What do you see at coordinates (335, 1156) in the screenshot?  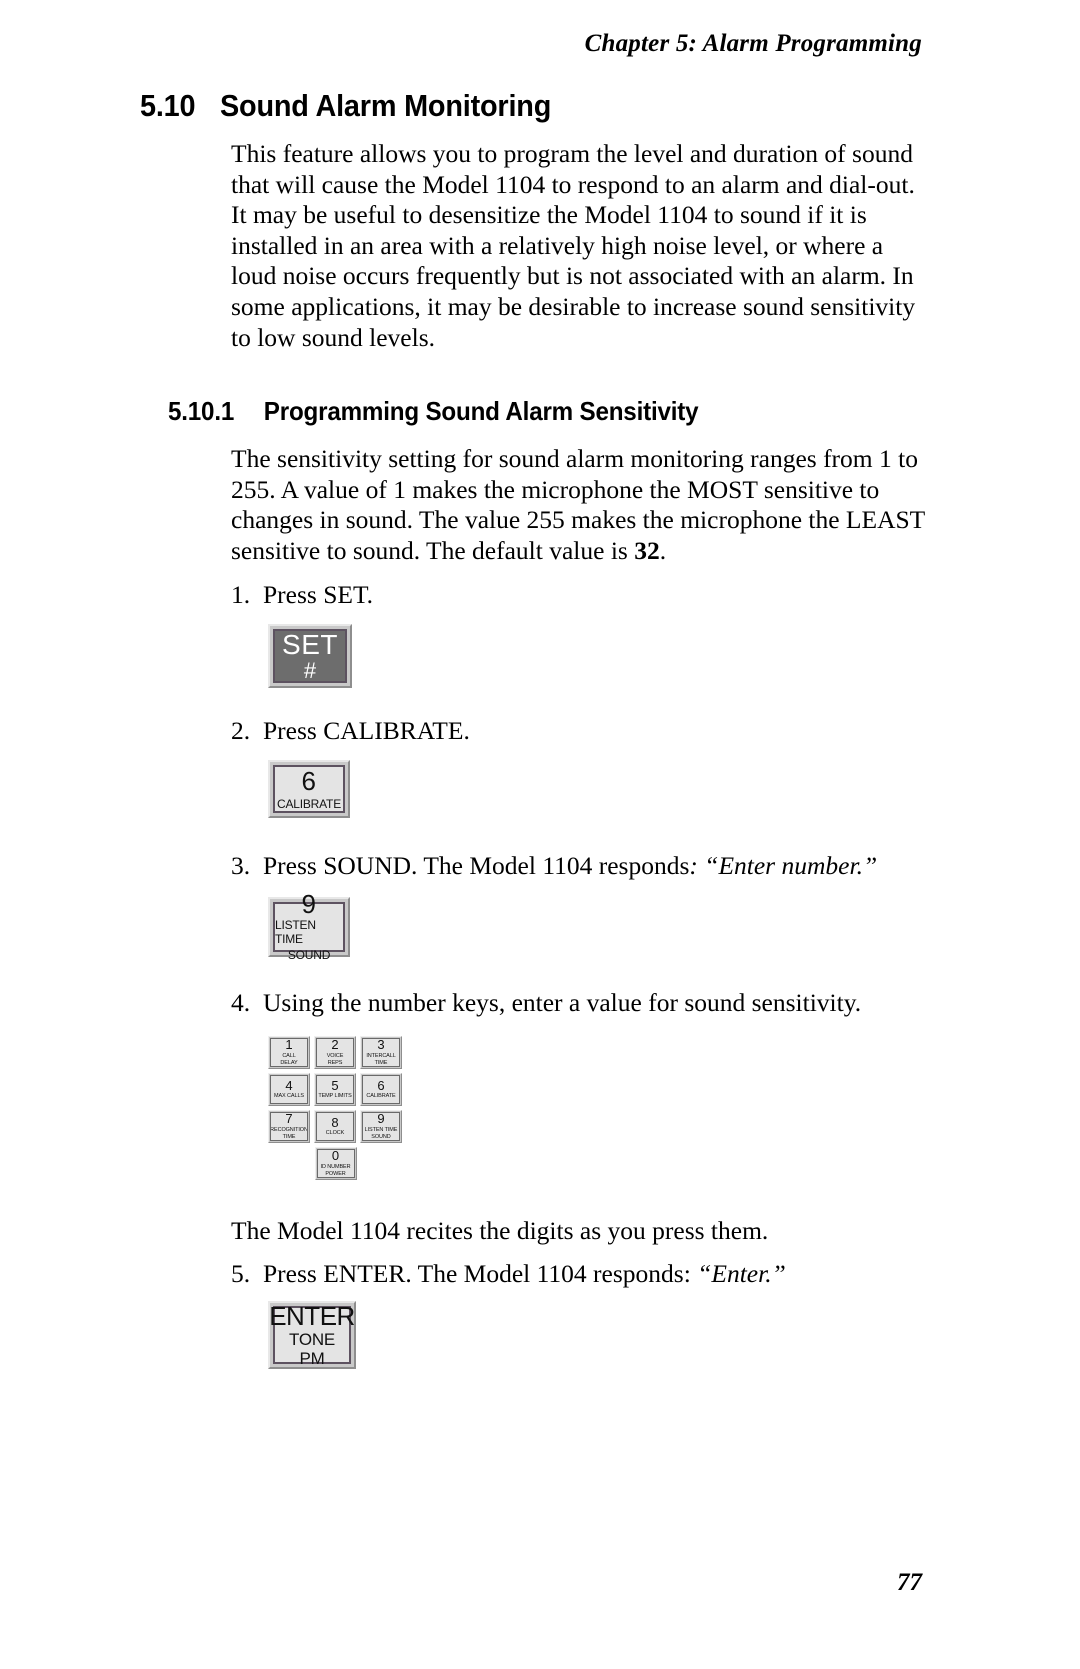 I see `keypad-key-0-digit: 0` at bounding box center [335, 1156].